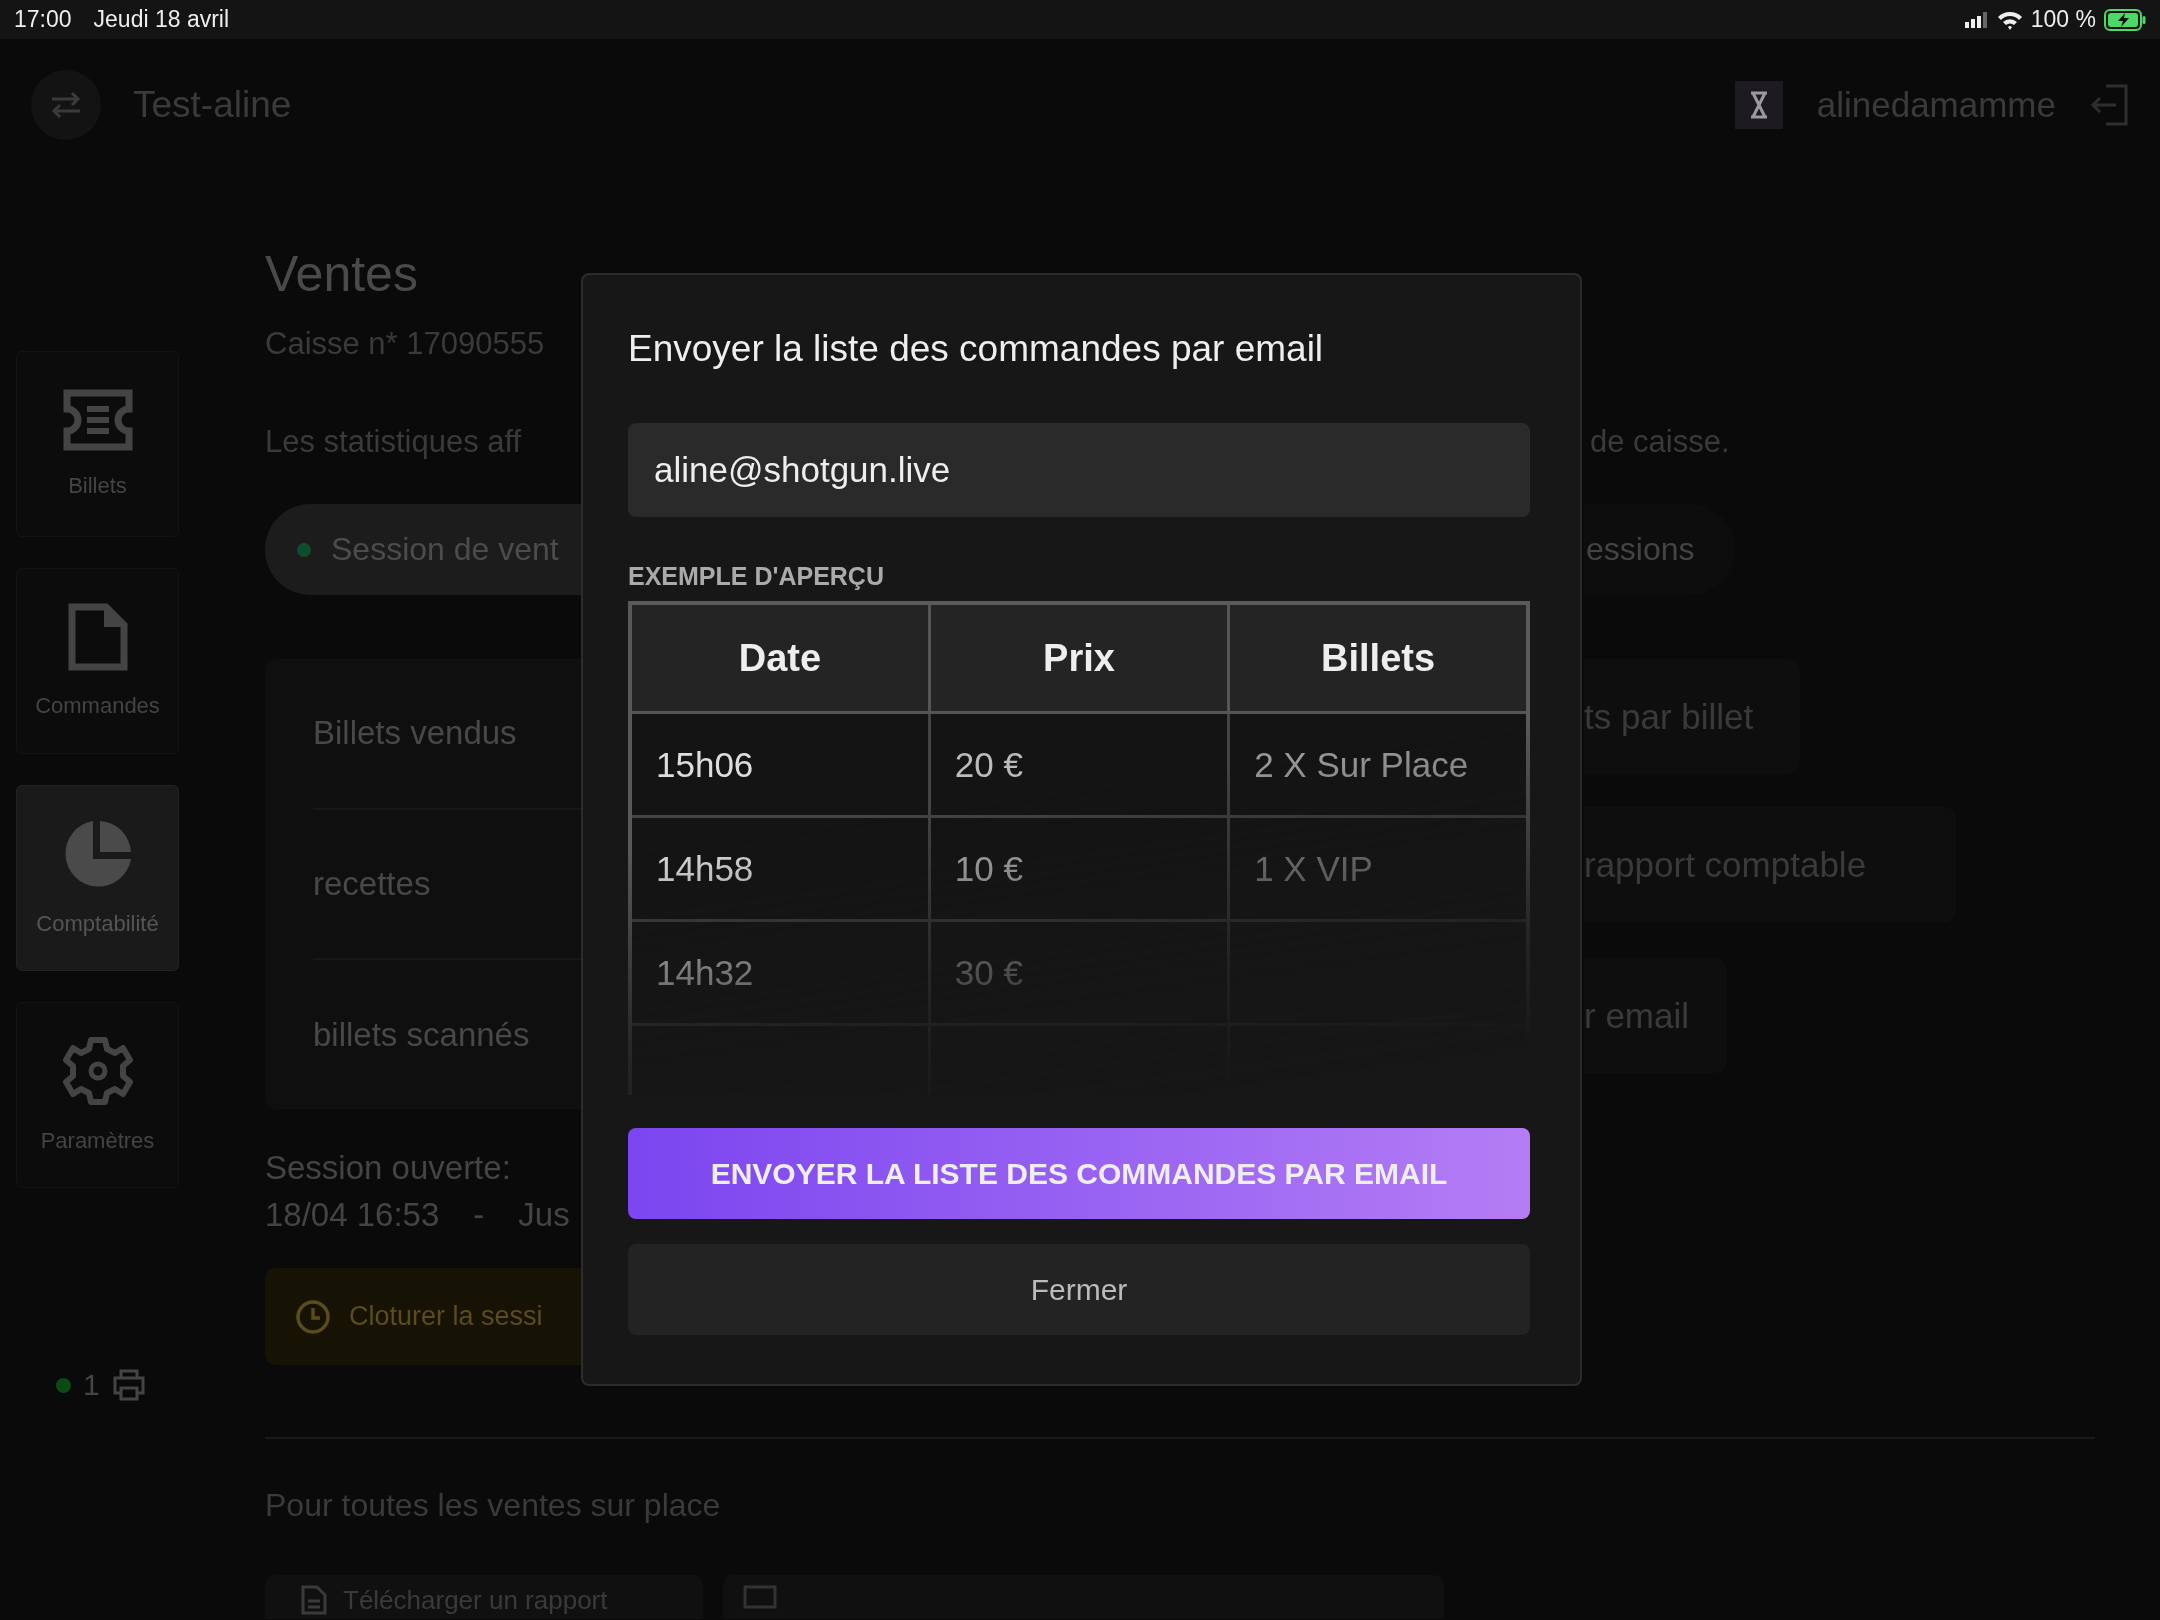 This screenshot has width=2160, height=1620. I want to click on close-button: Fermer, so click(1079, 1289).